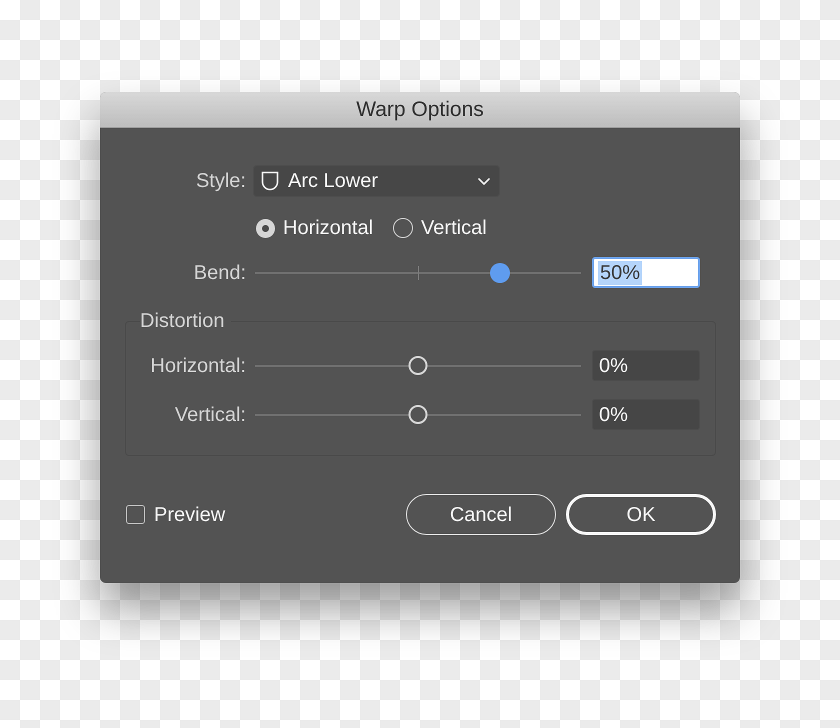  I want to click on dialog-button: OK, so click(641, 514).